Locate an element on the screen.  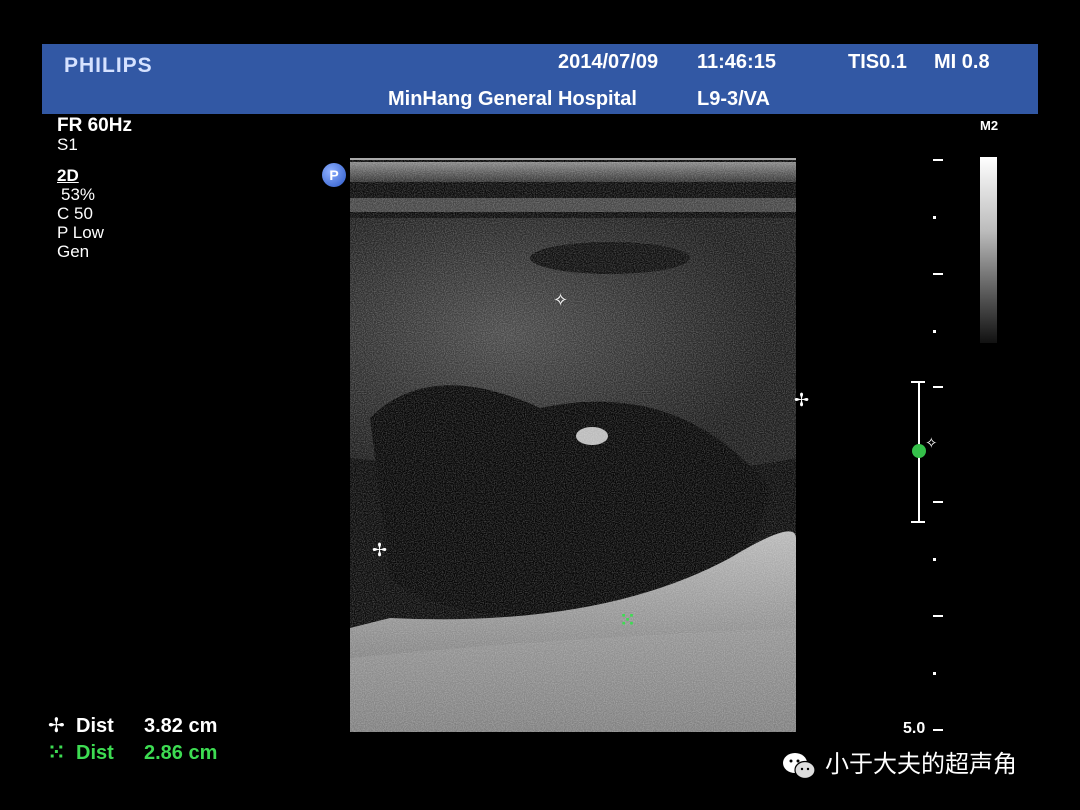
caliper-marker-green: ⁙ is located at coordinates (627, 620).